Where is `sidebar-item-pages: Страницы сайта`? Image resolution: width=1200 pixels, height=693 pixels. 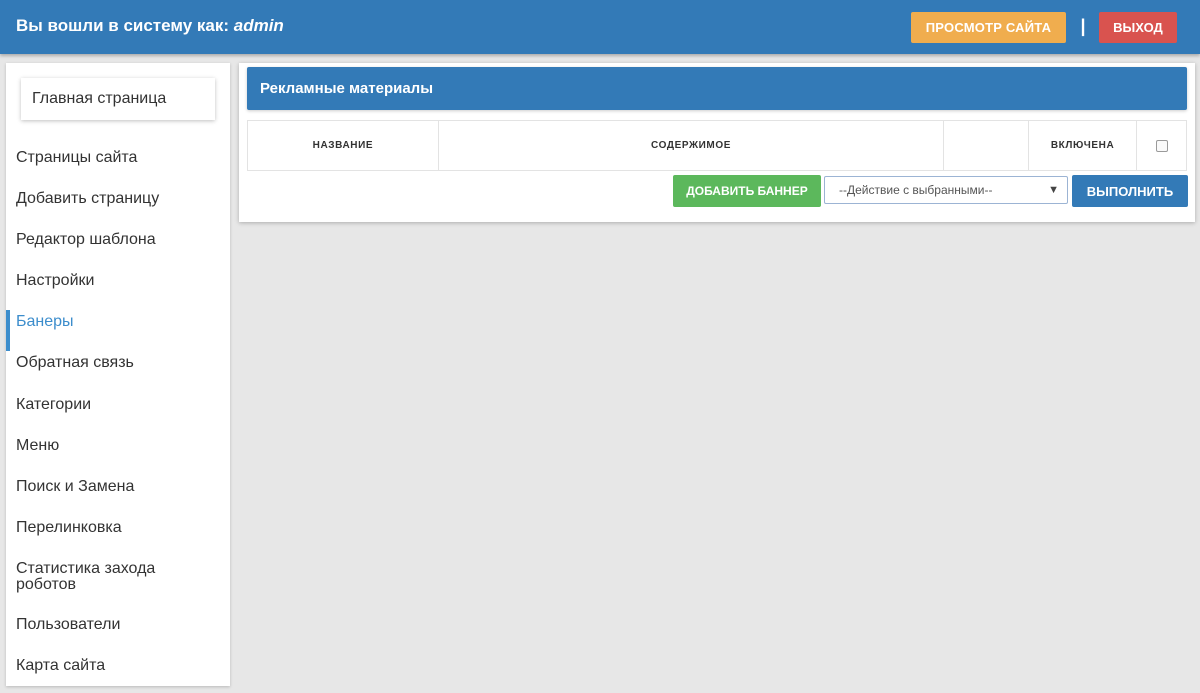
sidebar-item-pages: Страницы сайта is located at coordinates (118, 158).